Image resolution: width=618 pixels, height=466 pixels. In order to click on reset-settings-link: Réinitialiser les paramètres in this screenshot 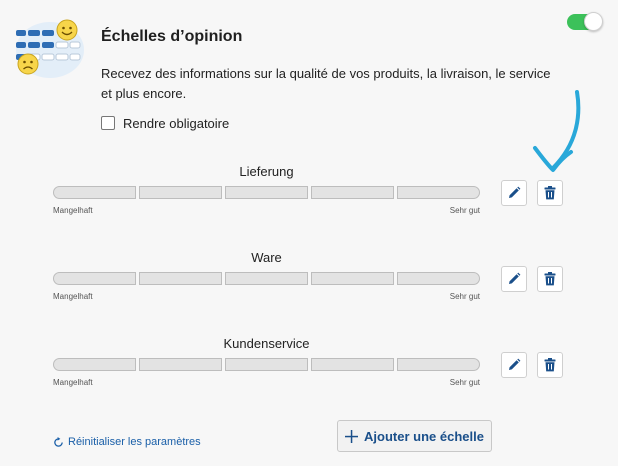, I will do `click(127, 442)`.